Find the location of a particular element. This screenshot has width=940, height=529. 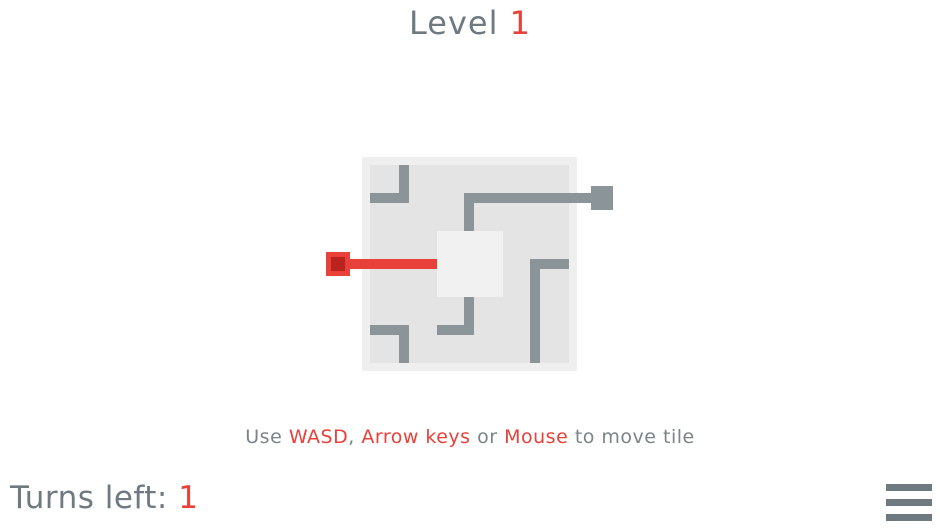

key-mouse: Mouse is located at coordinates (536, 437).